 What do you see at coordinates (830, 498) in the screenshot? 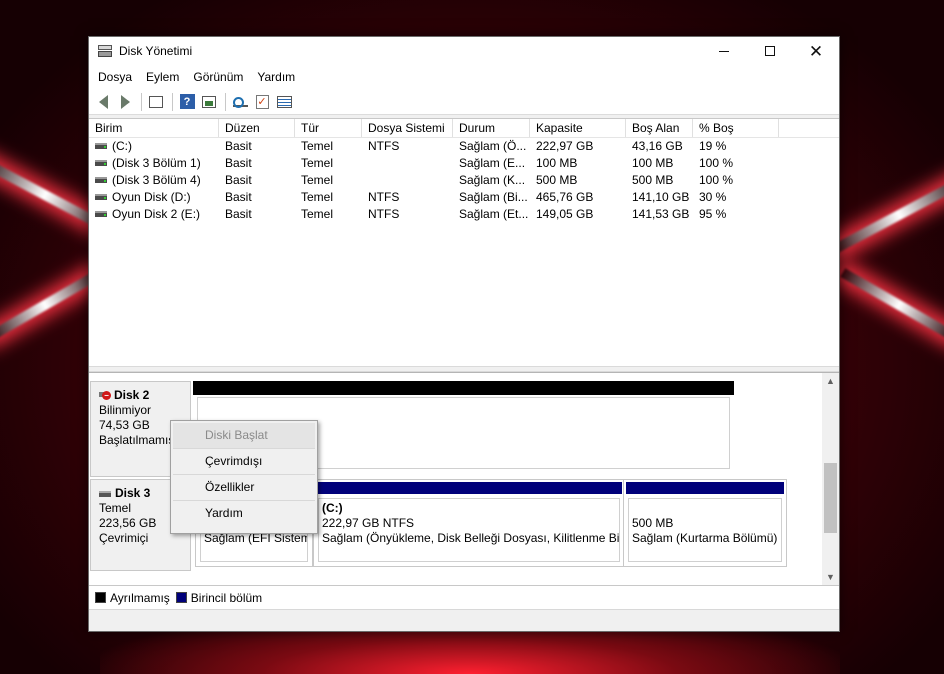
I see `scroll-thumb` at bounding box center [830, 498].